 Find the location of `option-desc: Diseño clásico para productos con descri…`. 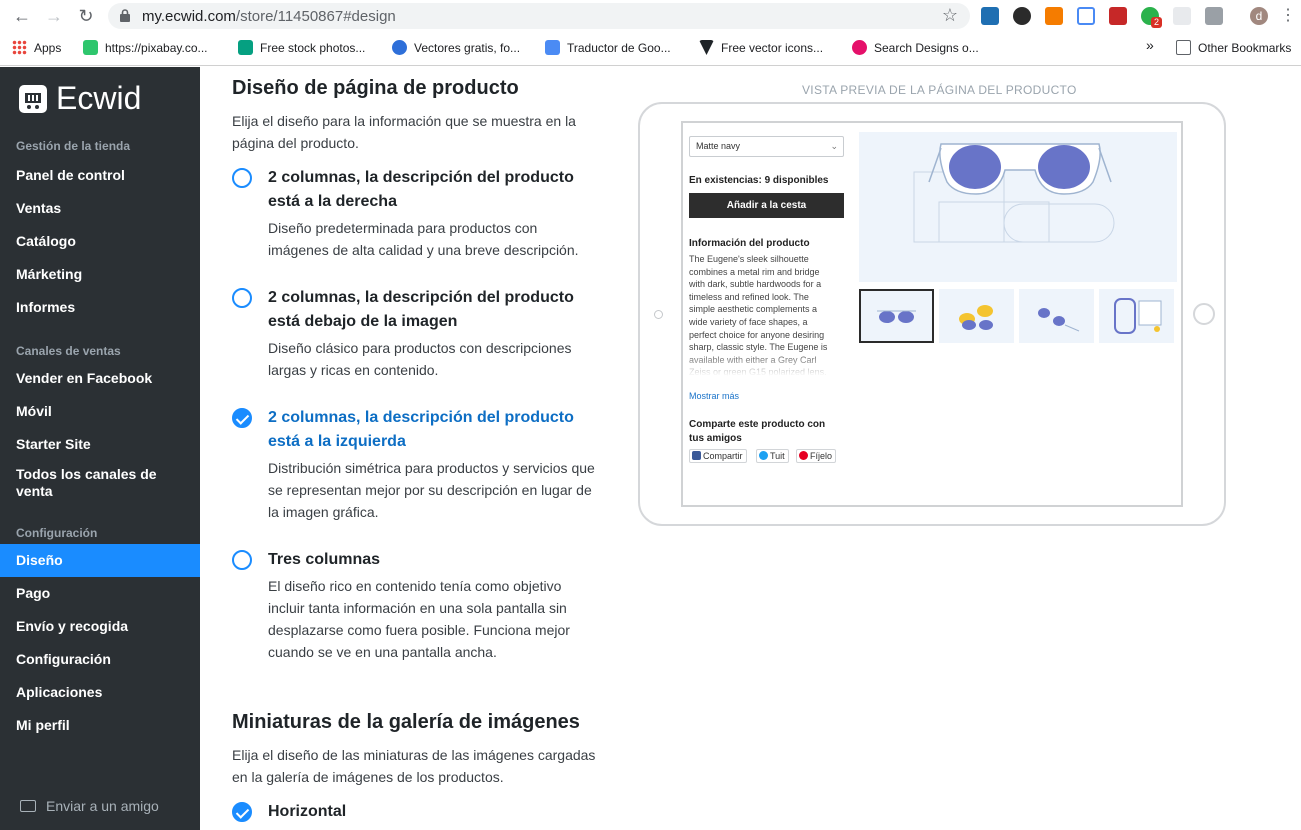

option-desc: Diseño clásico para productos con descri… is located at coordinates (420, 359).